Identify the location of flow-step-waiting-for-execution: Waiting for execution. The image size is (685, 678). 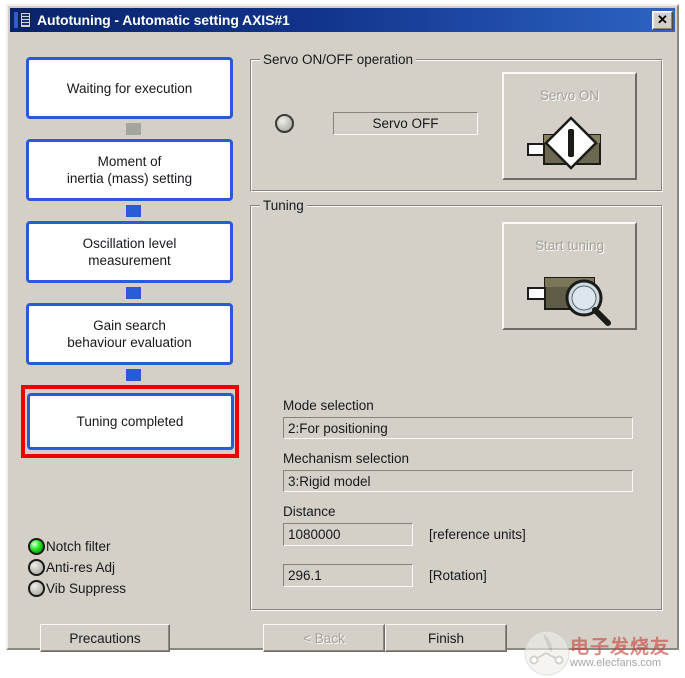
(129, 88).